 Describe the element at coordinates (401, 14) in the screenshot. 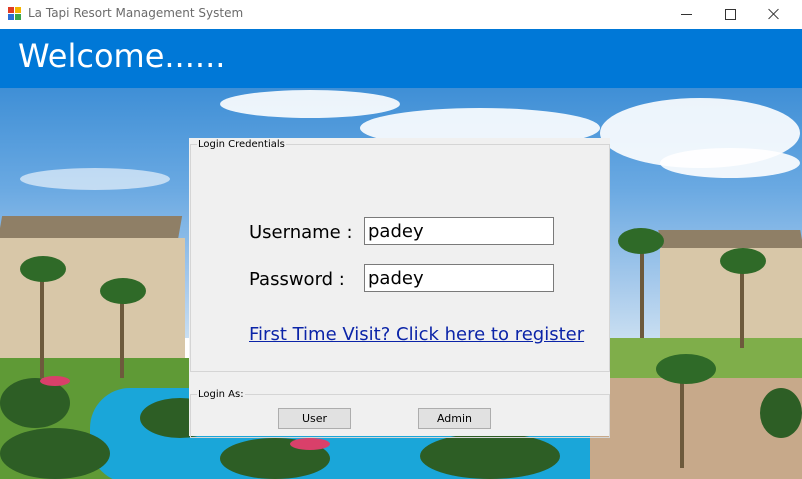

I see `window-titlebar: La Tapi Resort Management System` at that location.